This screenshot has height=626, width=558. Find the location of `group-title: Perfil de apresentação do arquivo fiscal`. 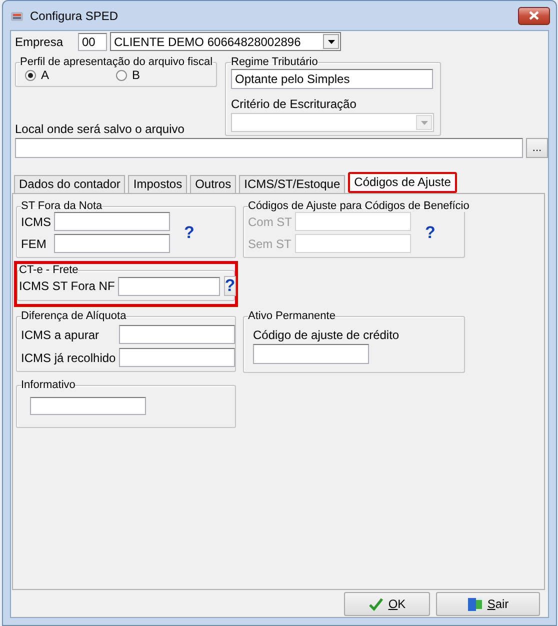

group-title: Perfil de apresentação do arquivo fiscal is located at coordinates (116, 62).